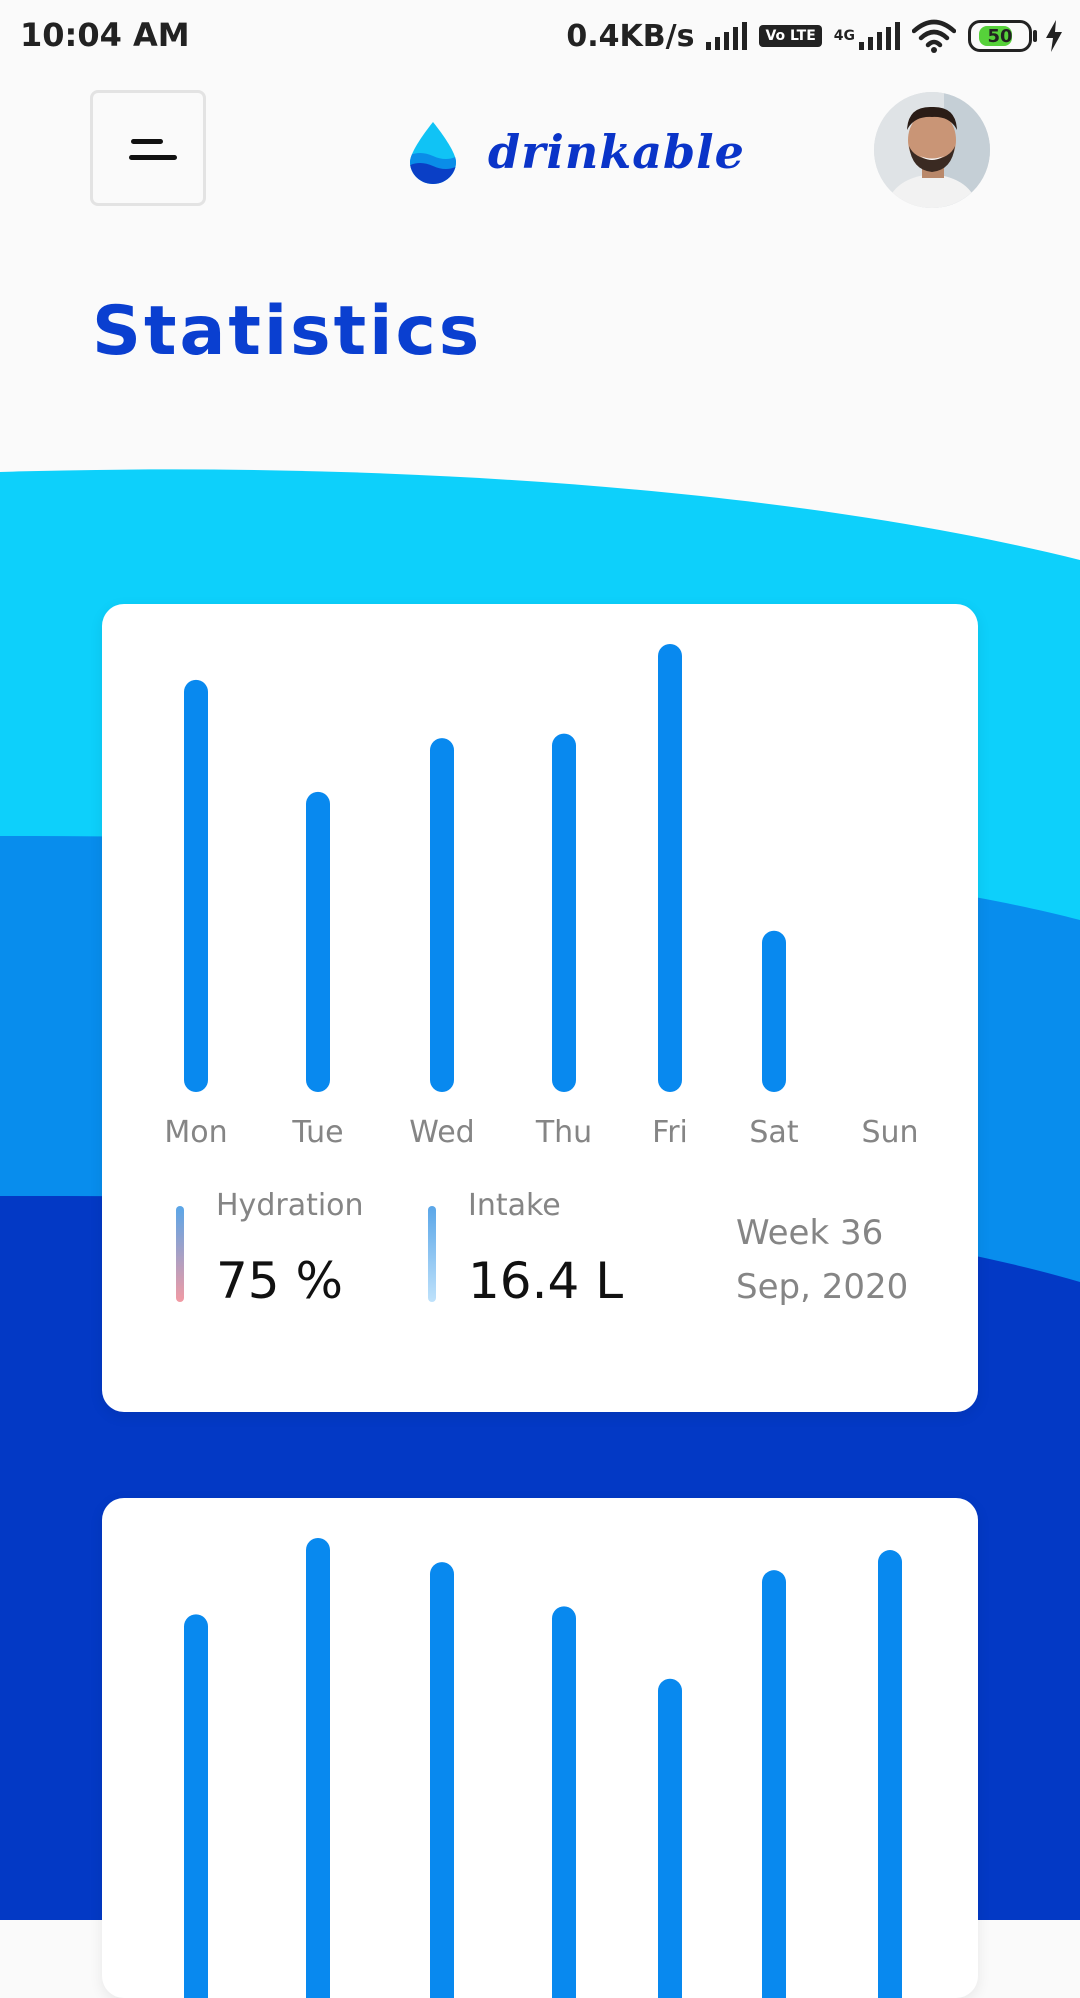  I want to click on day-label-sat: Sat, so click(774, 1132).